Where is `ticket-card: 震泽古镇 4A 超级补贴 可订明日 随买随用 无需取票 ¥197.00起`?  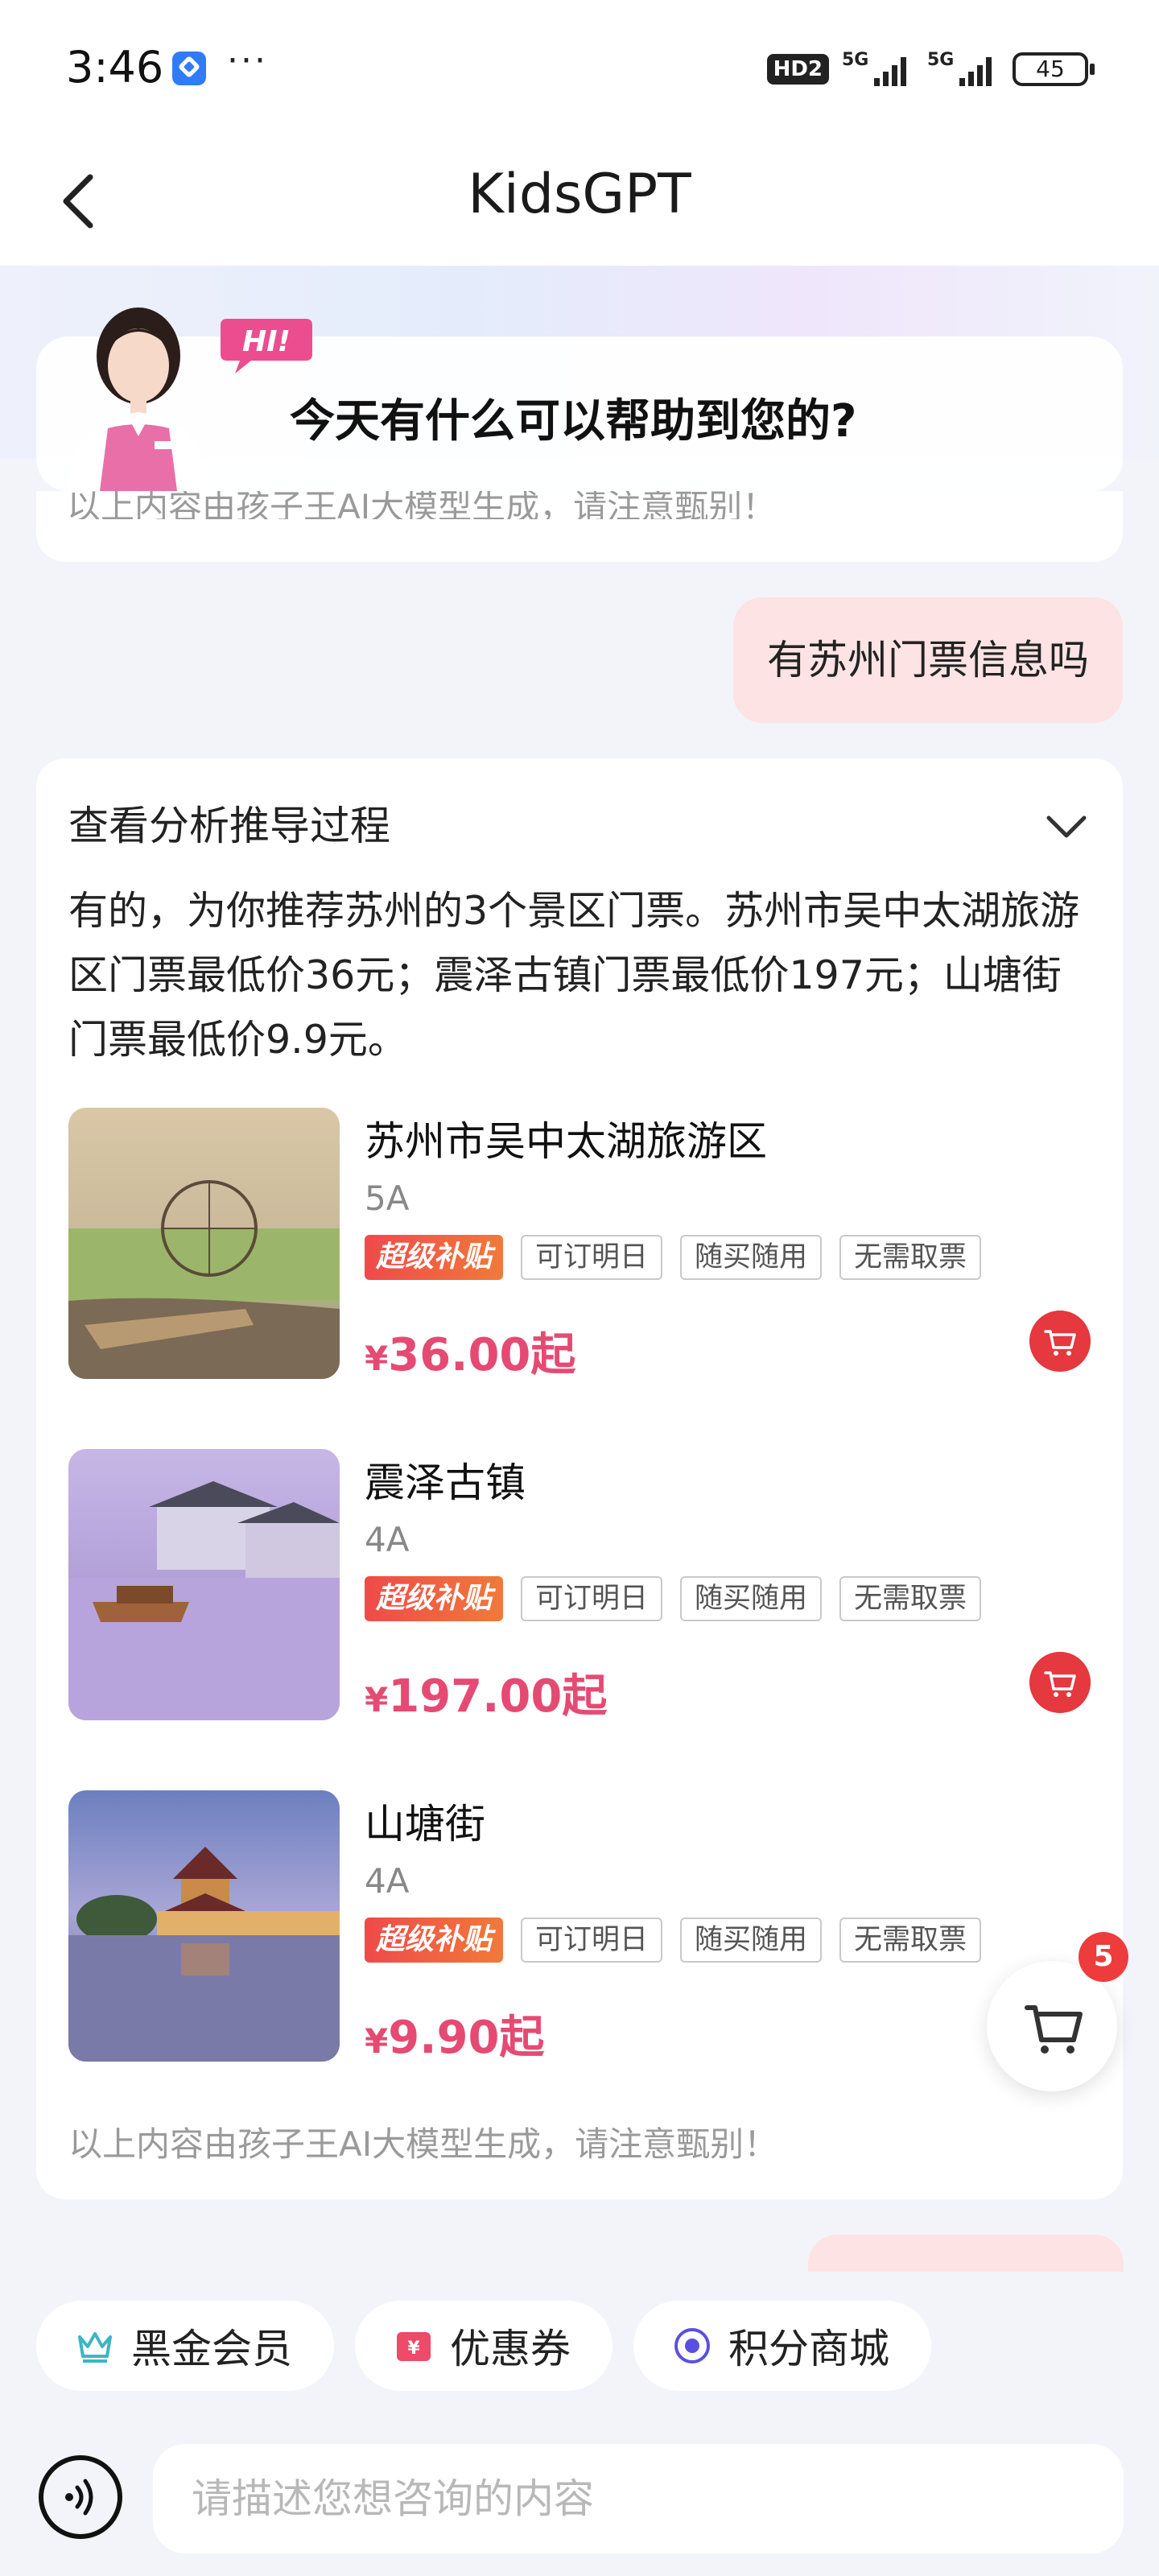 ticket-card: 震泽古镇 4A 超级补贴 可订明日 随买随用 无需取票 ¥197.00起 is located at coordinates (579, 1586).